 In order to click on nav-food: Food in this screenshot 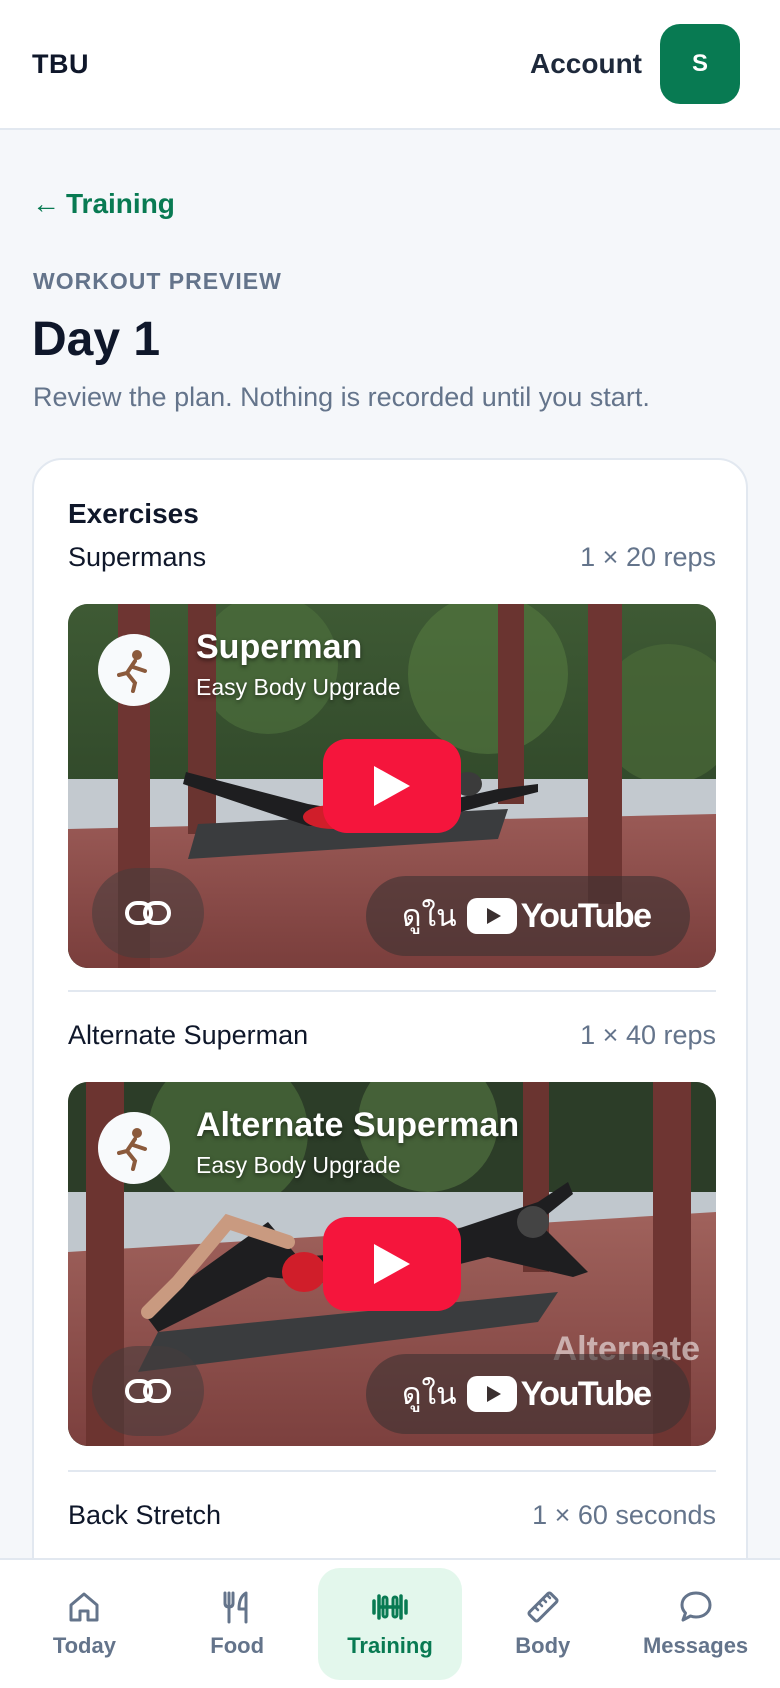, I will do `click(237, 1624)`.